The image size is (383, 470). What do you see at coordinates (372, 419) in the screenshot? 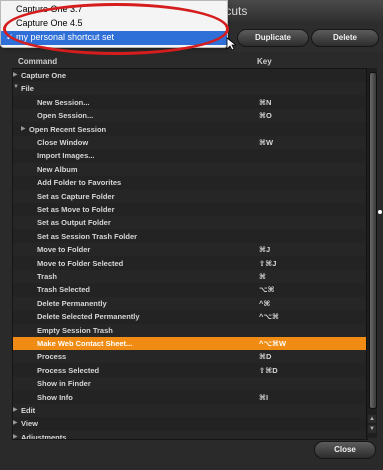
I see `scroll-up-arrow-icon: ▲` at bounding box center [372, 419].